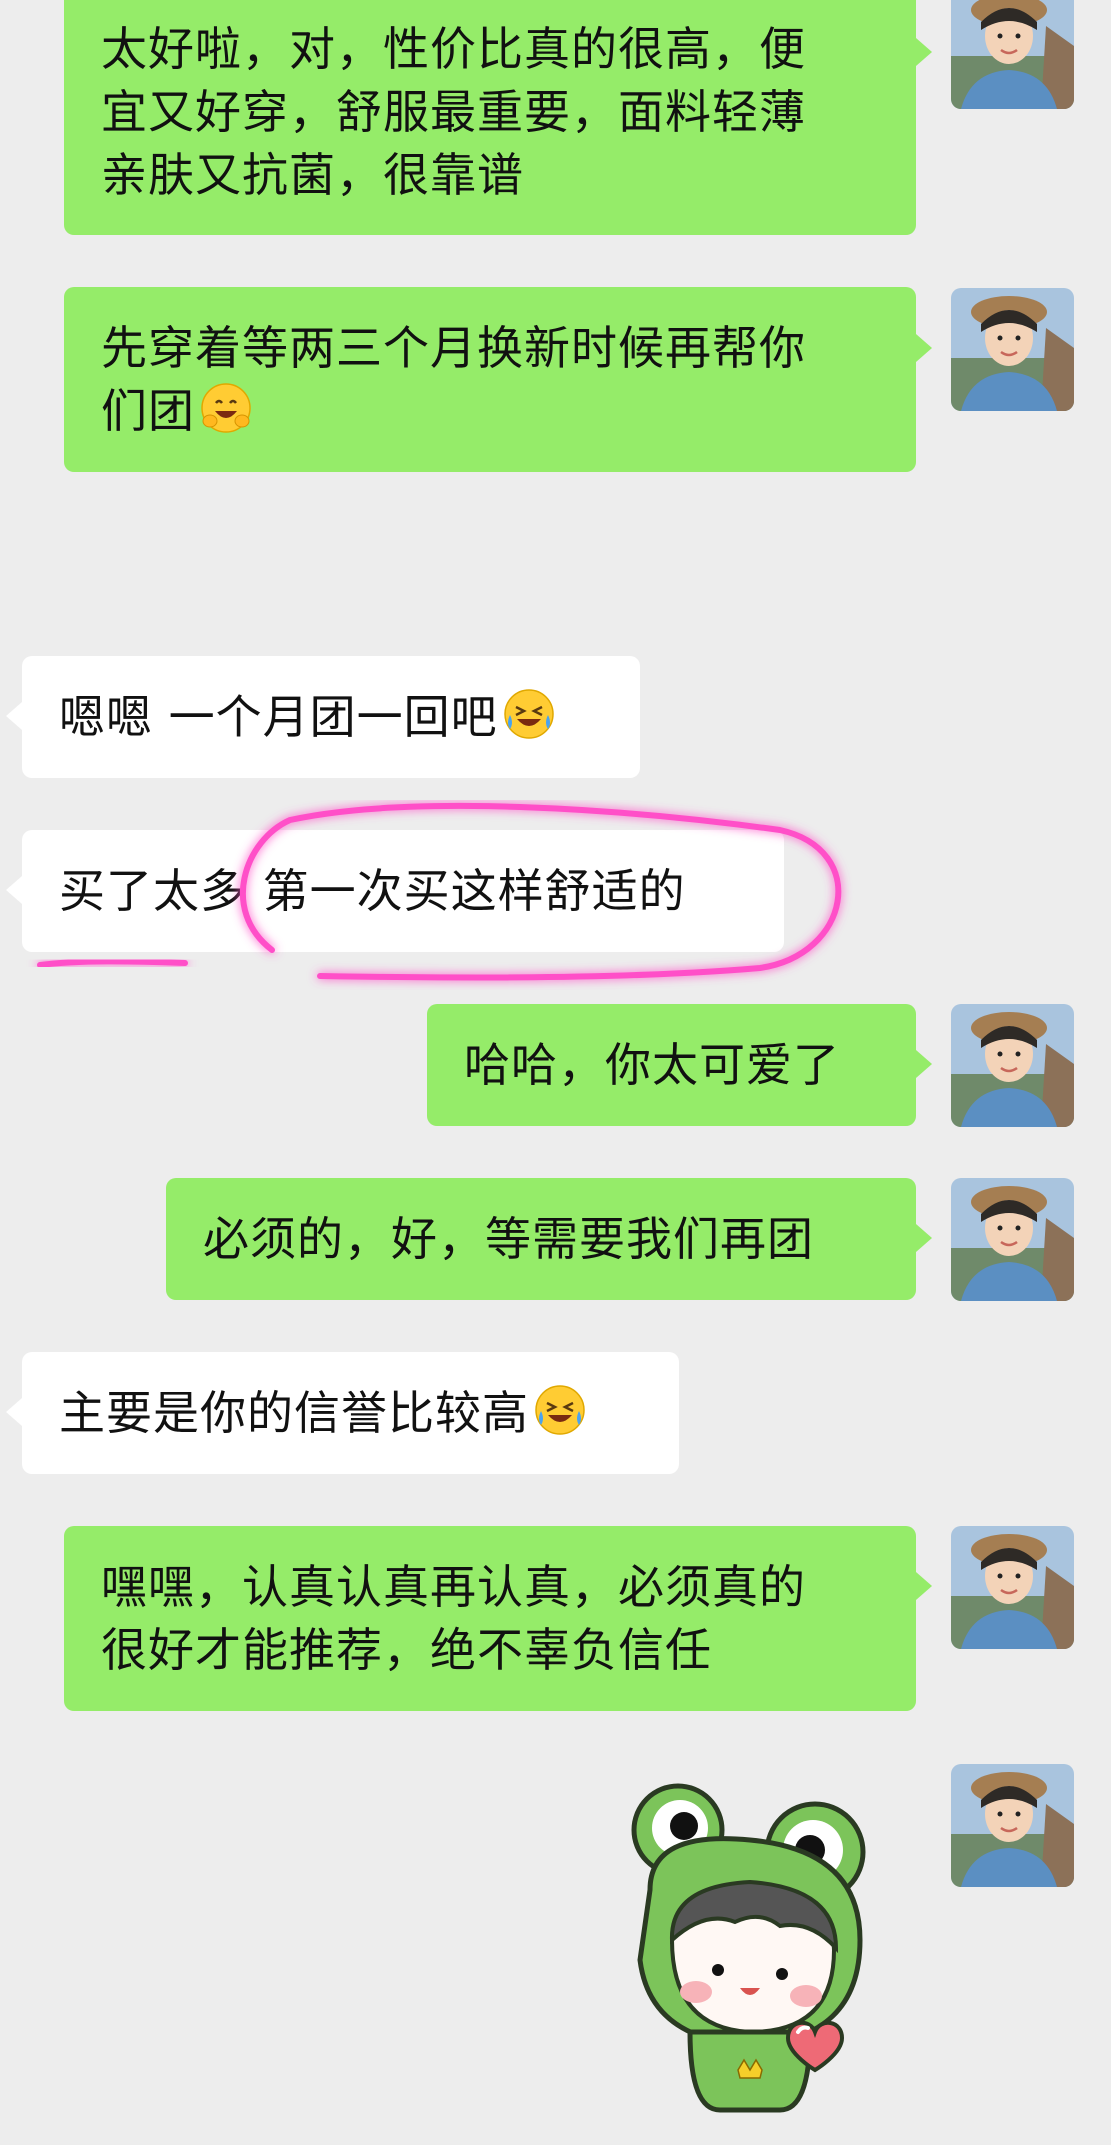  Describe the element at coordinates (453, 348) in the screenshot. I see `message-text-line: 先穿着等两三个月换新时候再帮你` at that location.